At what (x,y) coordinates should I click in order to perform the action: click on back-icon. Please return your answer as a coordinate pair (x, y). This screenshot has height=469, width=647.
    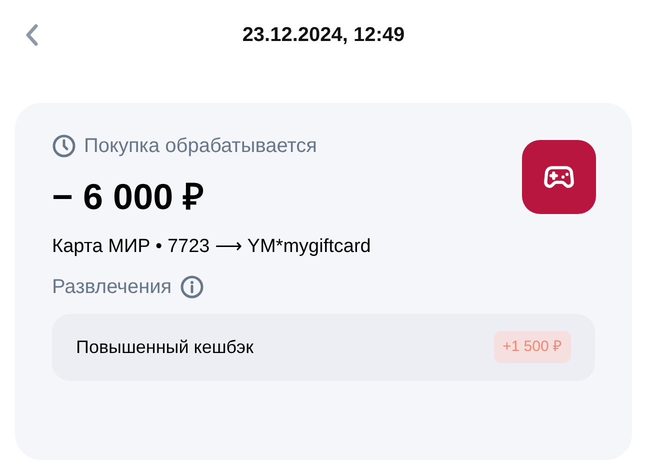
    Looking at the image, I should click on (32, 35).